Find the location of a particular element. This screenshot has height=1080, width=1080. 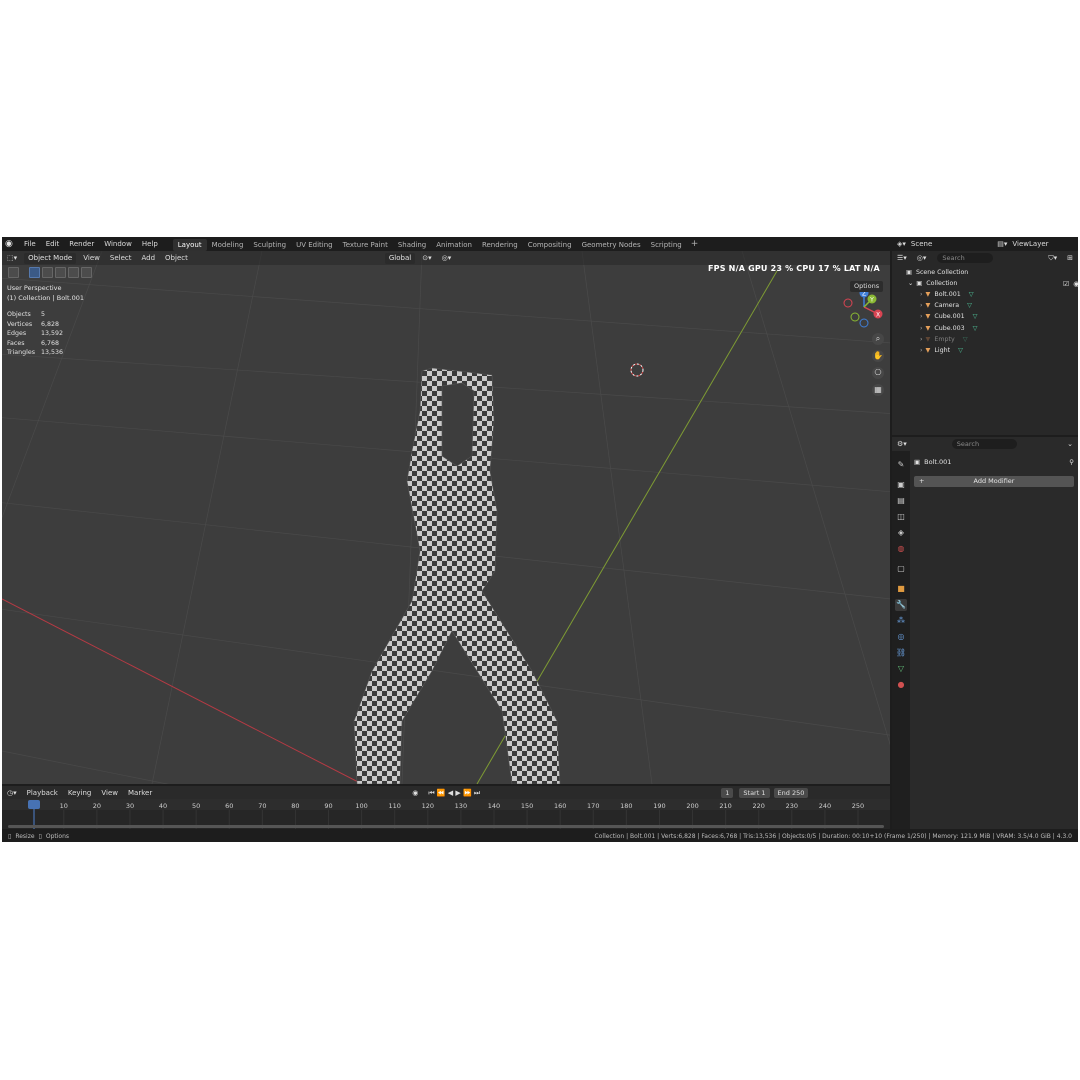

tab-modeling: Modeling is located at coordinates (228, 245).